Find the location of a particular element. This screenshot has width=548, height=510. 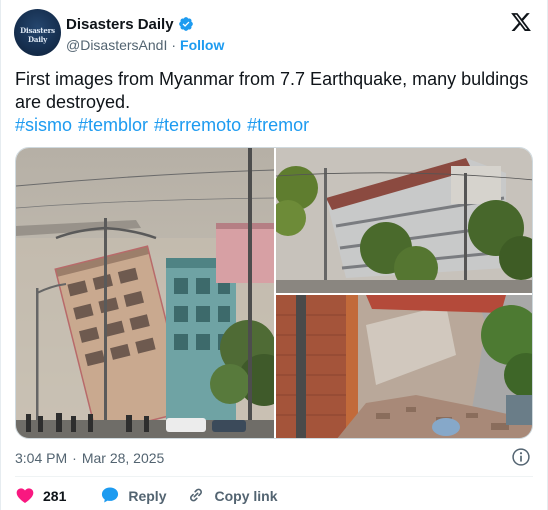

display-name: Disasters Daily is located at coordinates (120, 24).